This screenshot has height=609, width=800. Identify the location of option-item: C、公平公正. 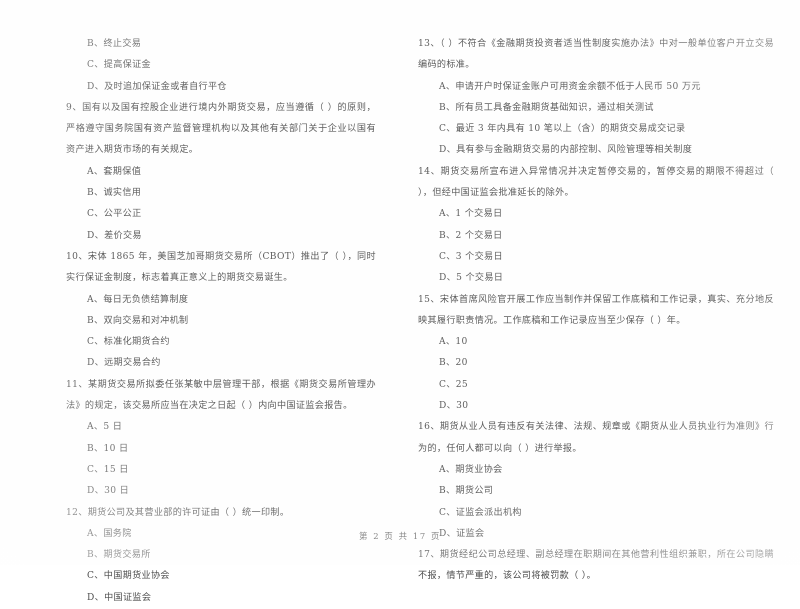
(114, 214).